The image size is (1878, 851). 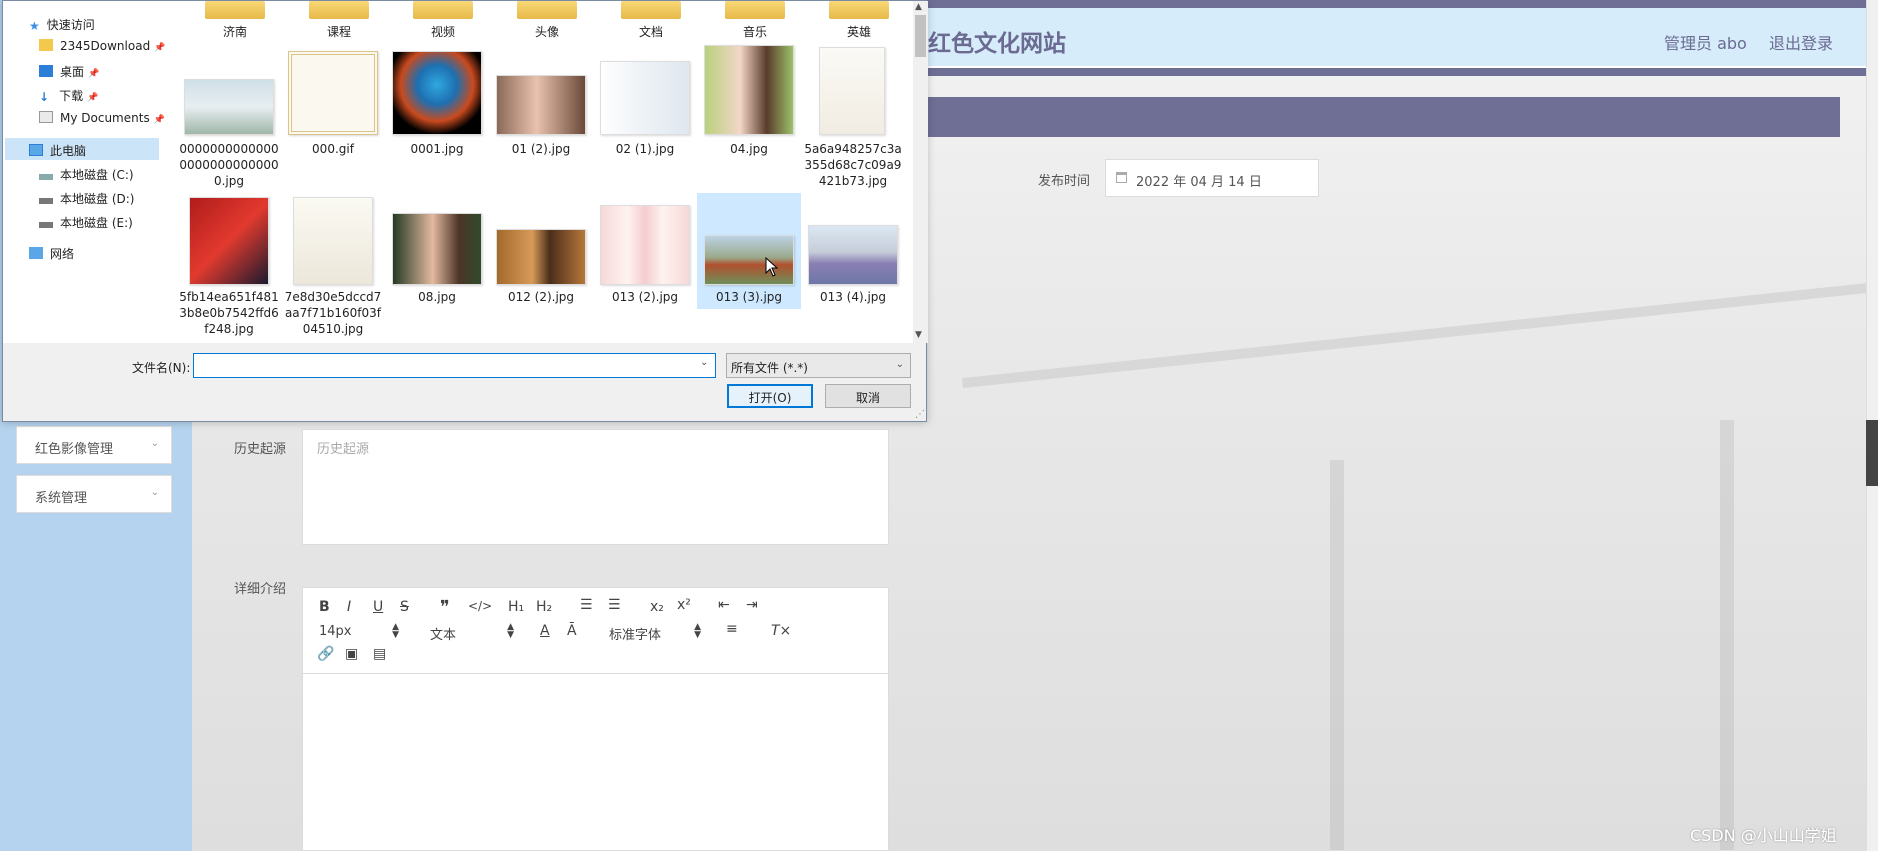 What do you see at coordinates (445, 607) in the screenshot?
I see `blockquote-icon: ❞` at bounding box center [445, 607].